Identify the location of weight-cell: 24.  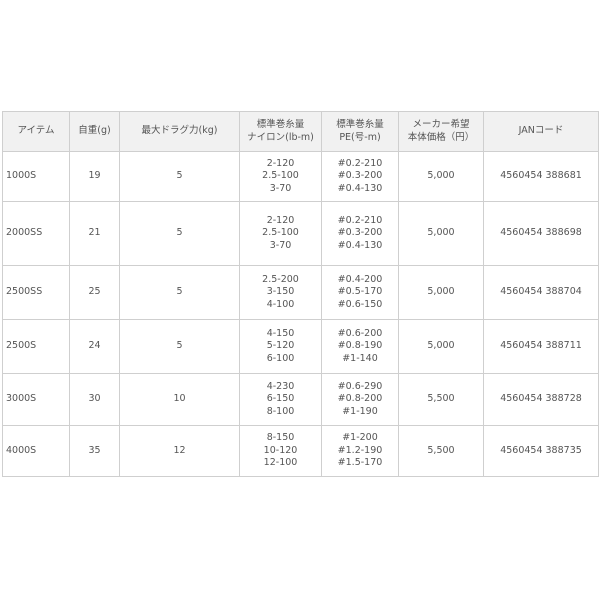
(94, 346).